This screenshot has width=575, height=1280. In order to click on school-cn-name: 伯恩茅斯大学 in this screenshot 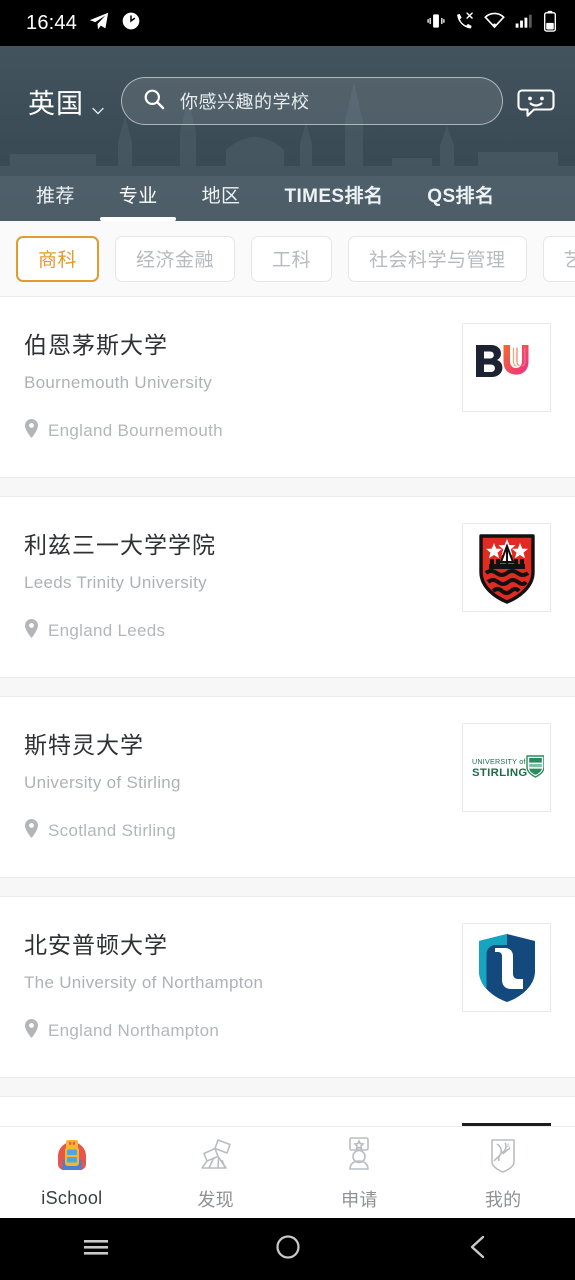, I will do `click(96, 345)`.